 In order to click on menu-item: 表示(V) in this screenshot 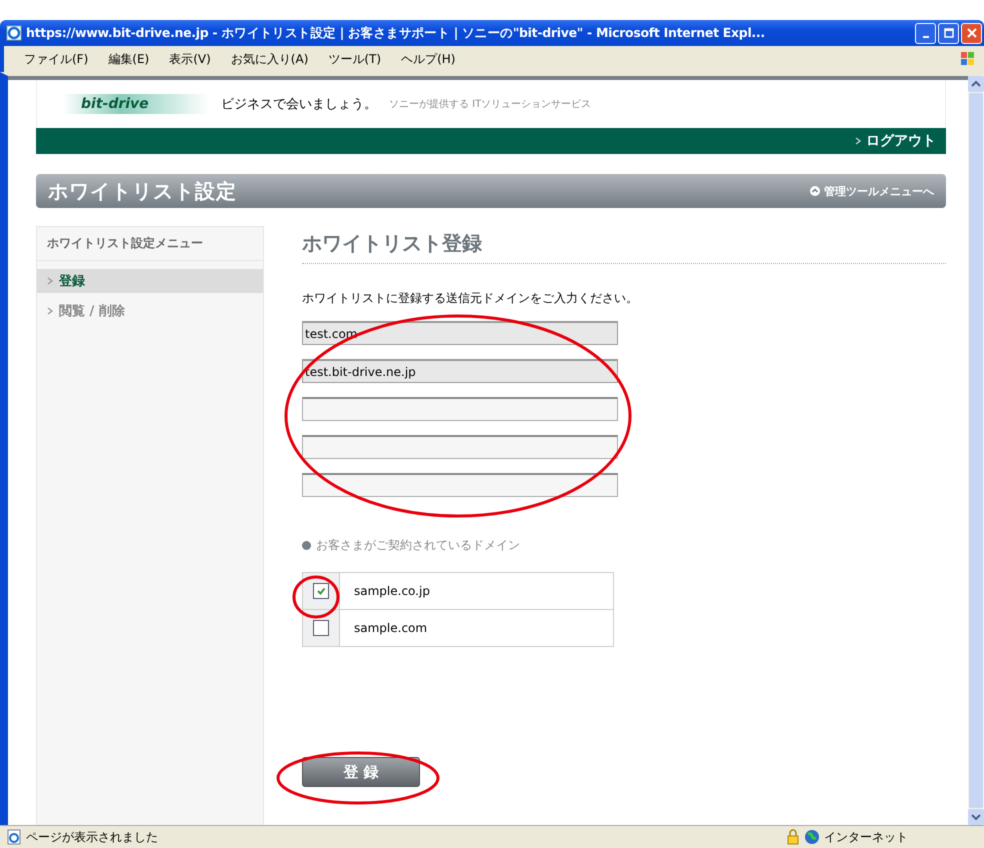, I will do `click(190, 59)`.